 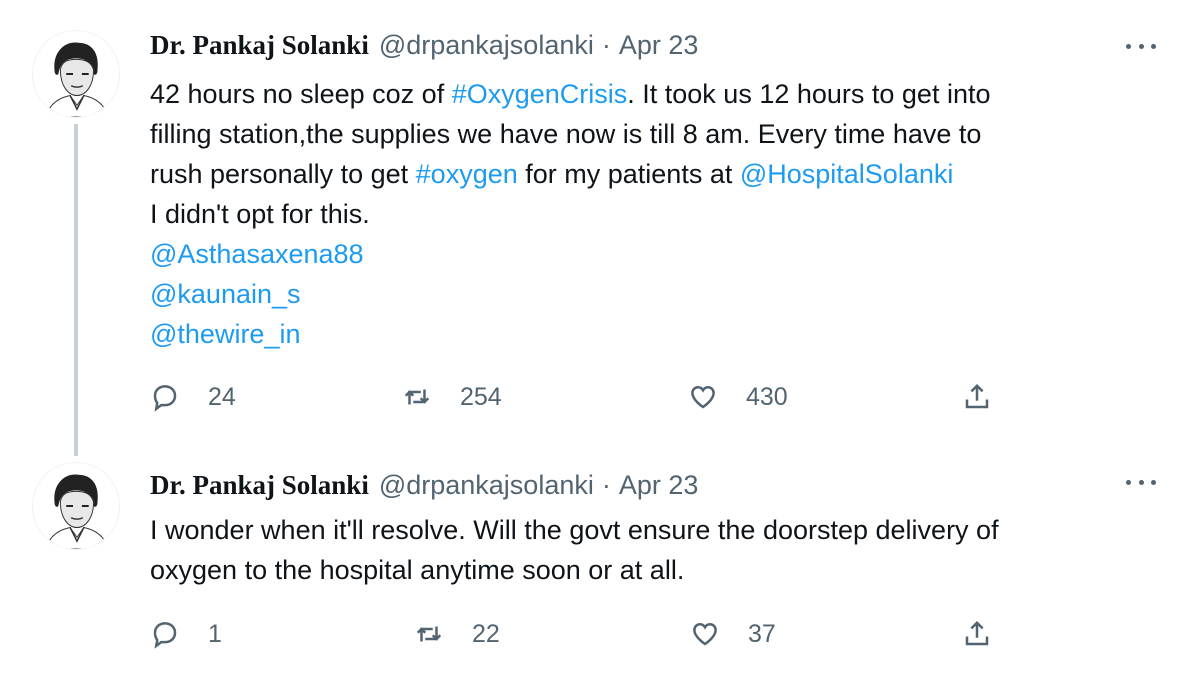 What do you see at coordinates (590, 397) in the screenshot?
I see `action-bar: 24 254 430` at bounding box center [590, 397].